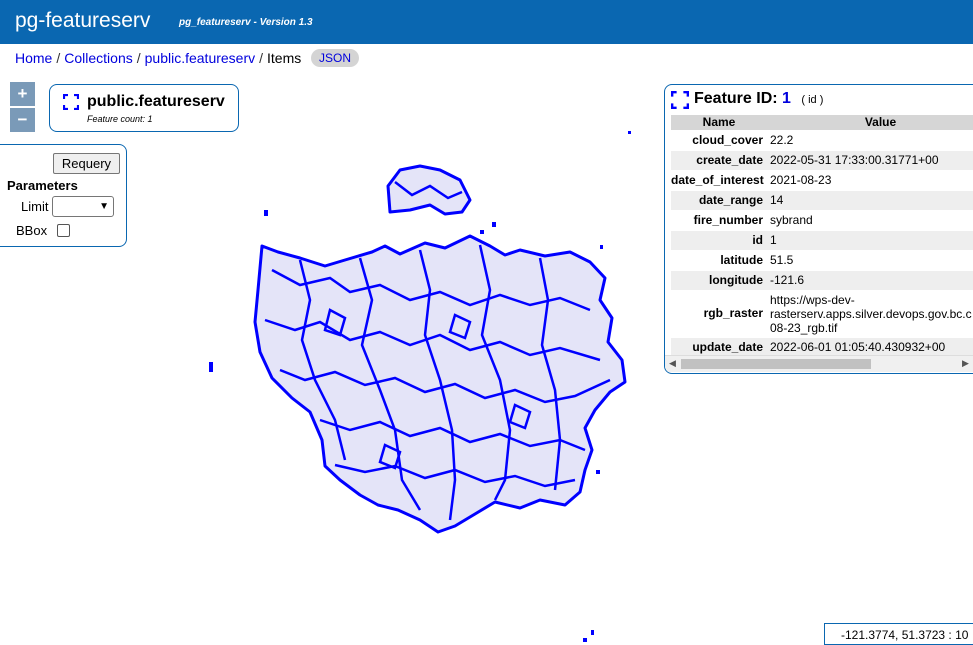 This screenshot has width=973, height=645. What do you see at coordinates (757, 240) in the screenshot?
I see `property-name: id` at bounding box center [757, 240].